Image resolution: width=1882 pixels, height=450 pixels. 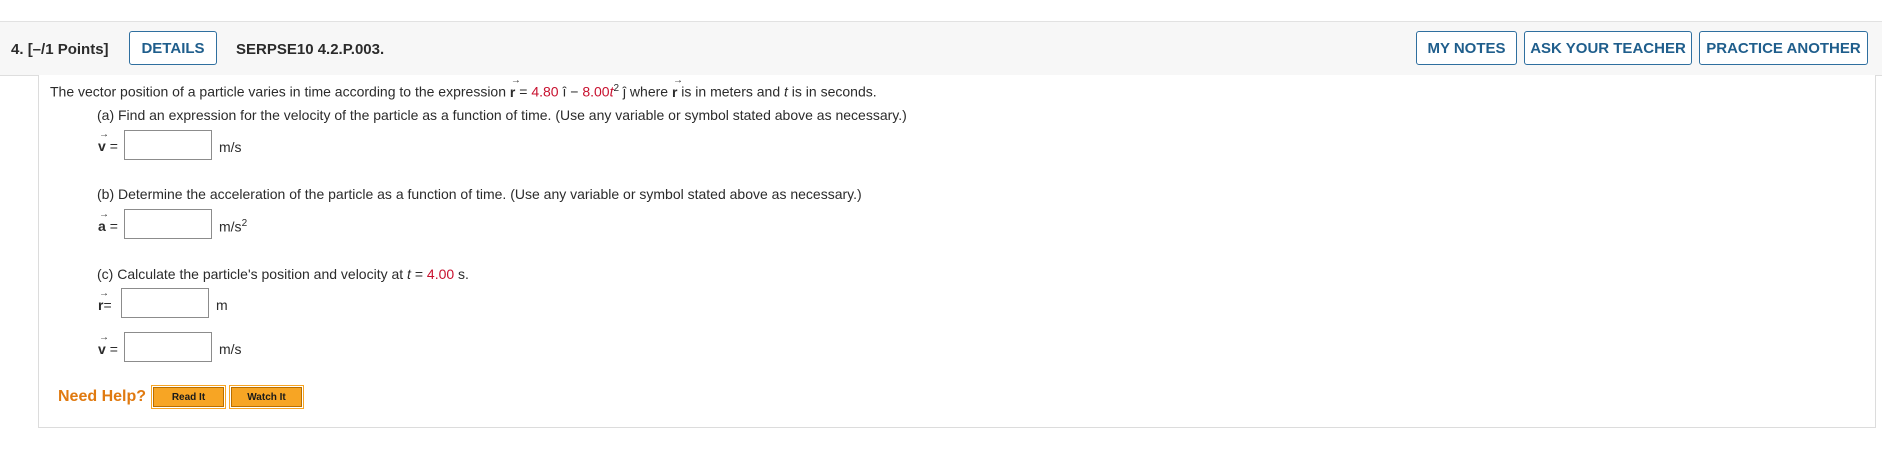 What do you see at coordinates (310, 49) in the screenshot?
I see `question-code: SERPSE10 4.2.P.003.` at bounding box center [310, 49].